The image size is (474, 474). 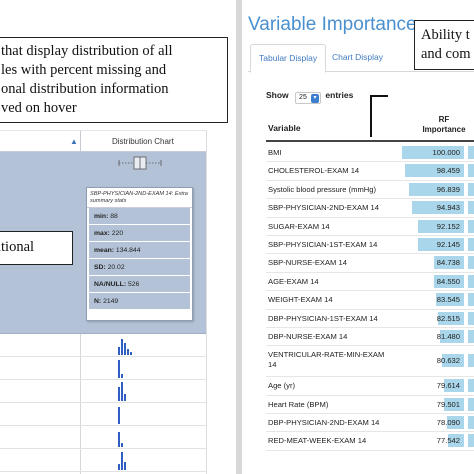 I want to click on column-header-variable: Variable, so click(x=284, y=128).